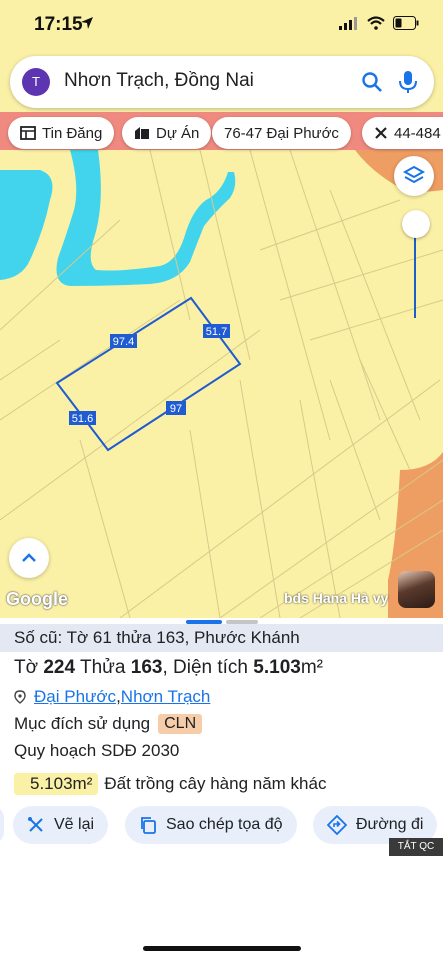  I want to click on parcel-location: Đại Phước, Nhơn Trạch, so click(112, 697).